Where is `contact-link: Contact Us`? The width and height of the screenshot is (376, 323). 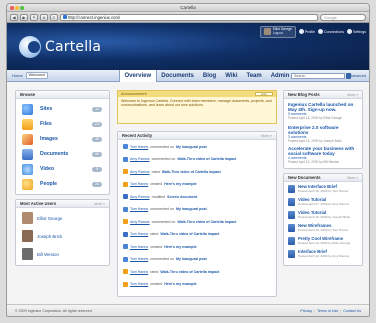
contact-link: Contact Us is located at coordinates (352, 310).